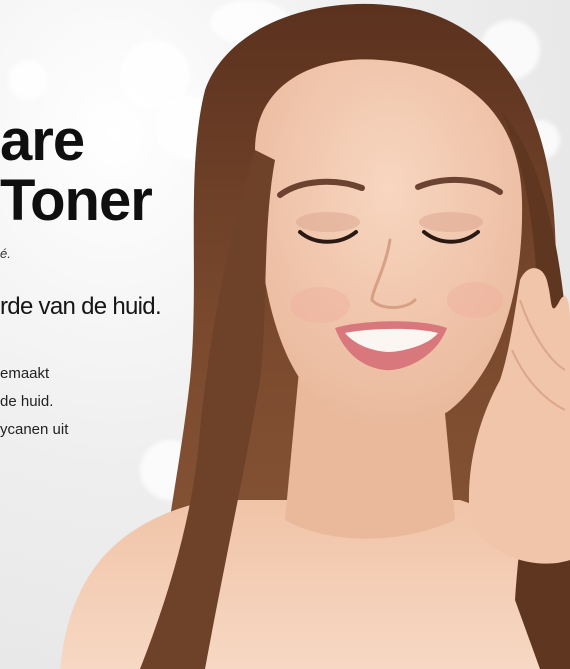  I want to click on tagline: é., so click(5, 253).